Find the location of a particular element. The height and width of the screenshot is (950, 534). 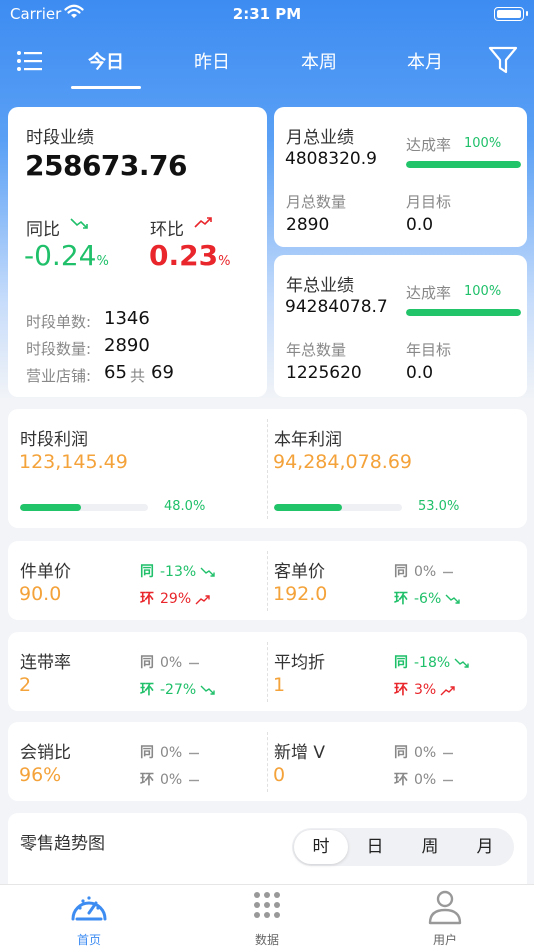

year-profit-title: 本年利润 is located at coordinates (308, 440).